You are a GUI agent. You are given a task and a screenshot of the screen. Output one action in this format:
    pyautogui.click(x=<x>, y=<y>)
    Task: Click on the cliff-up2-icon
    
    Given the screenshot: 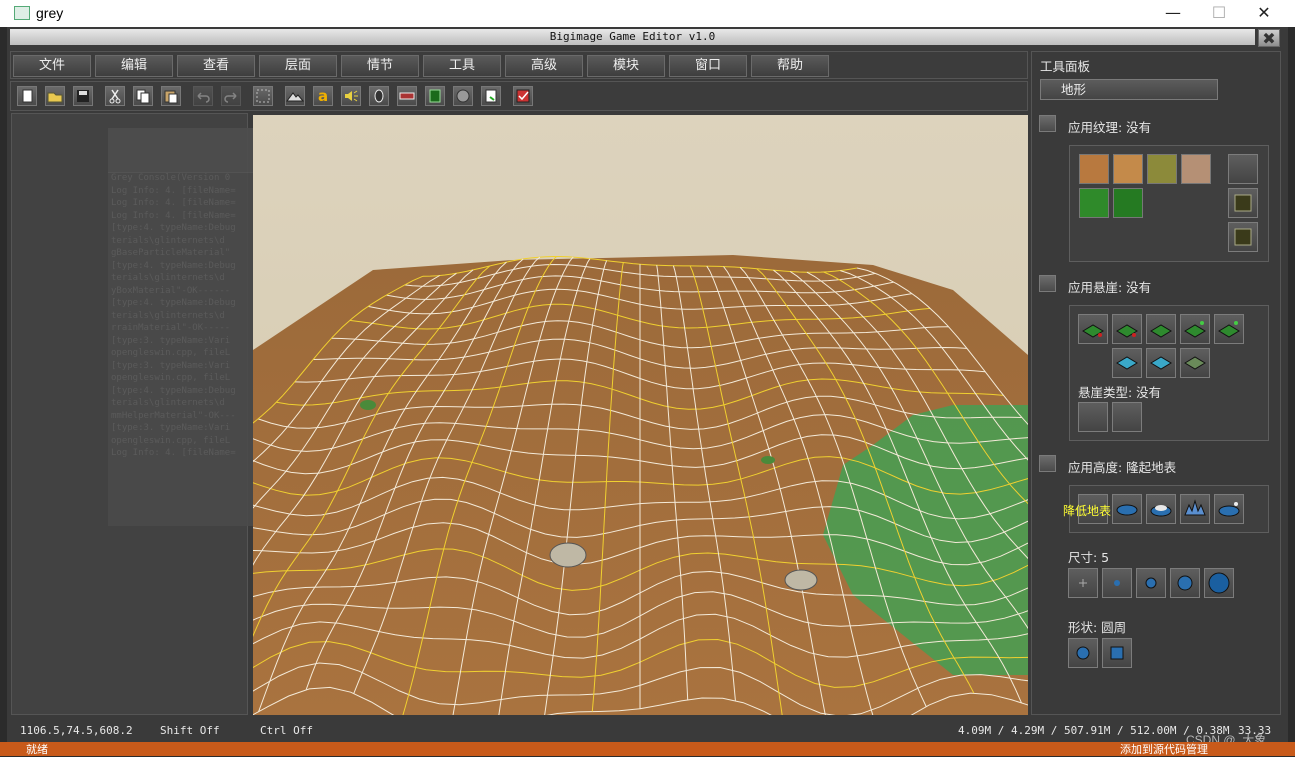 What is the action you would take?
    pyautogui.click(x=1229, y=329)
    